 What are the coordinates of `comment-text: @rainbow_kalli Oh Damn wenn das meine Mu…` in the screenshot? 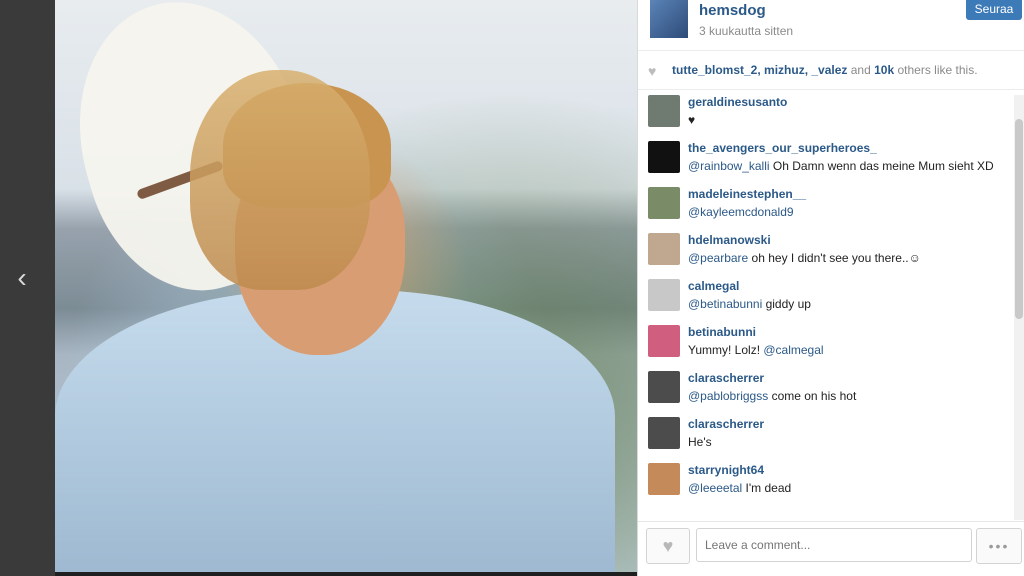 It's located at (848, 166).